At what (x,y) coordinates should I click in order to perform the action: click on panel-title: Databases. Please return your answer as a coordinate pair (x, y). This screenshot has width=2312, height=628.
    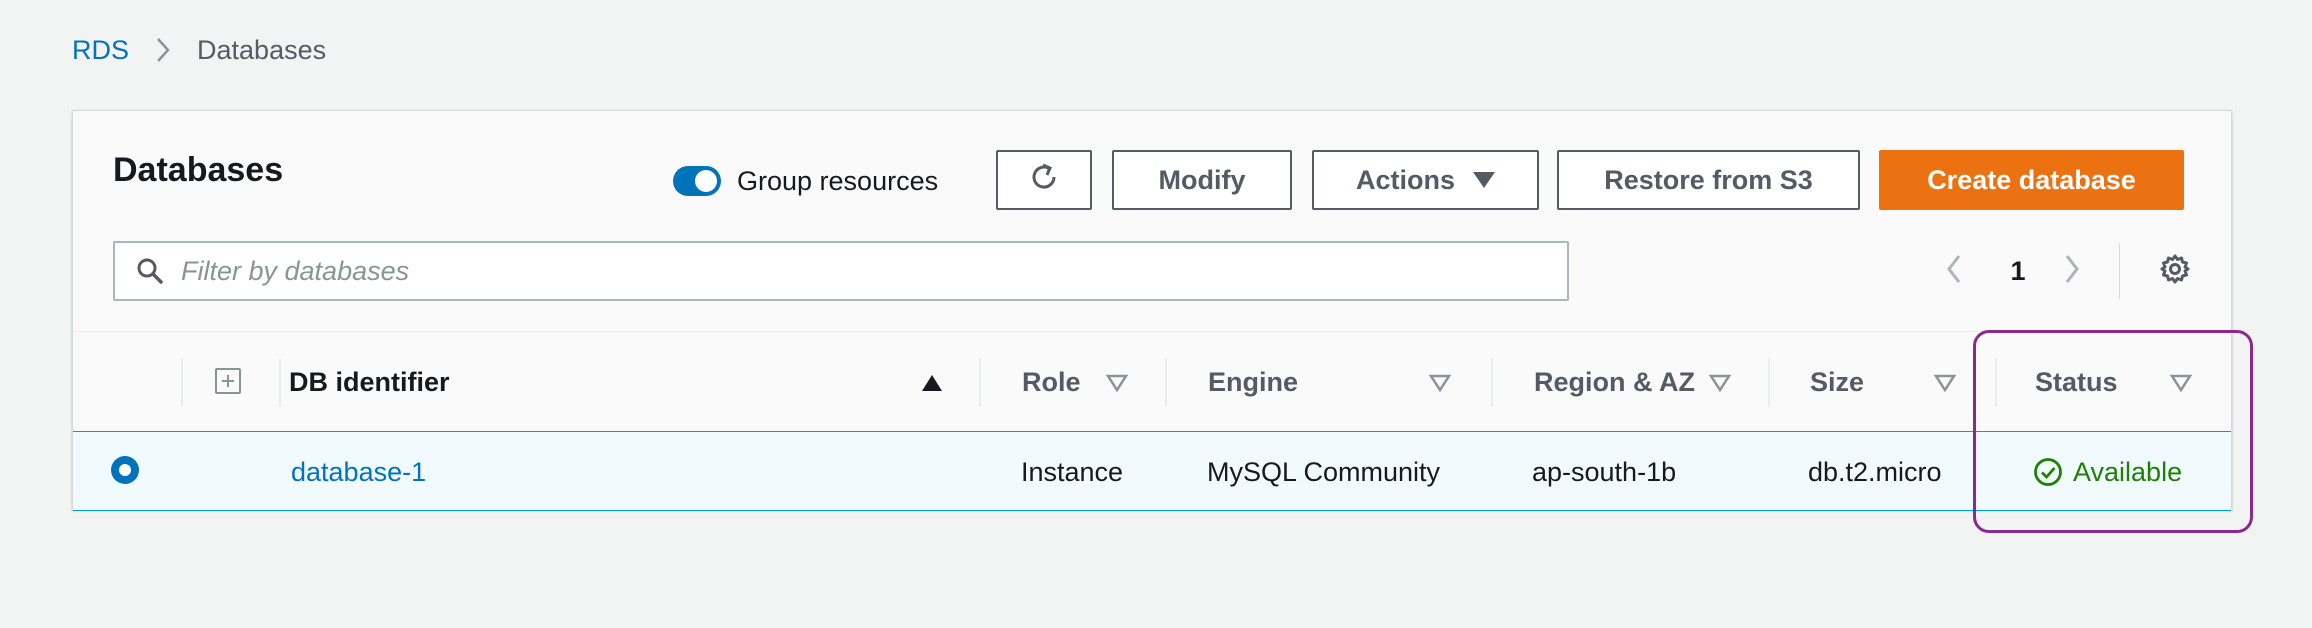
    Looking at the image, I should click on (198, 170).